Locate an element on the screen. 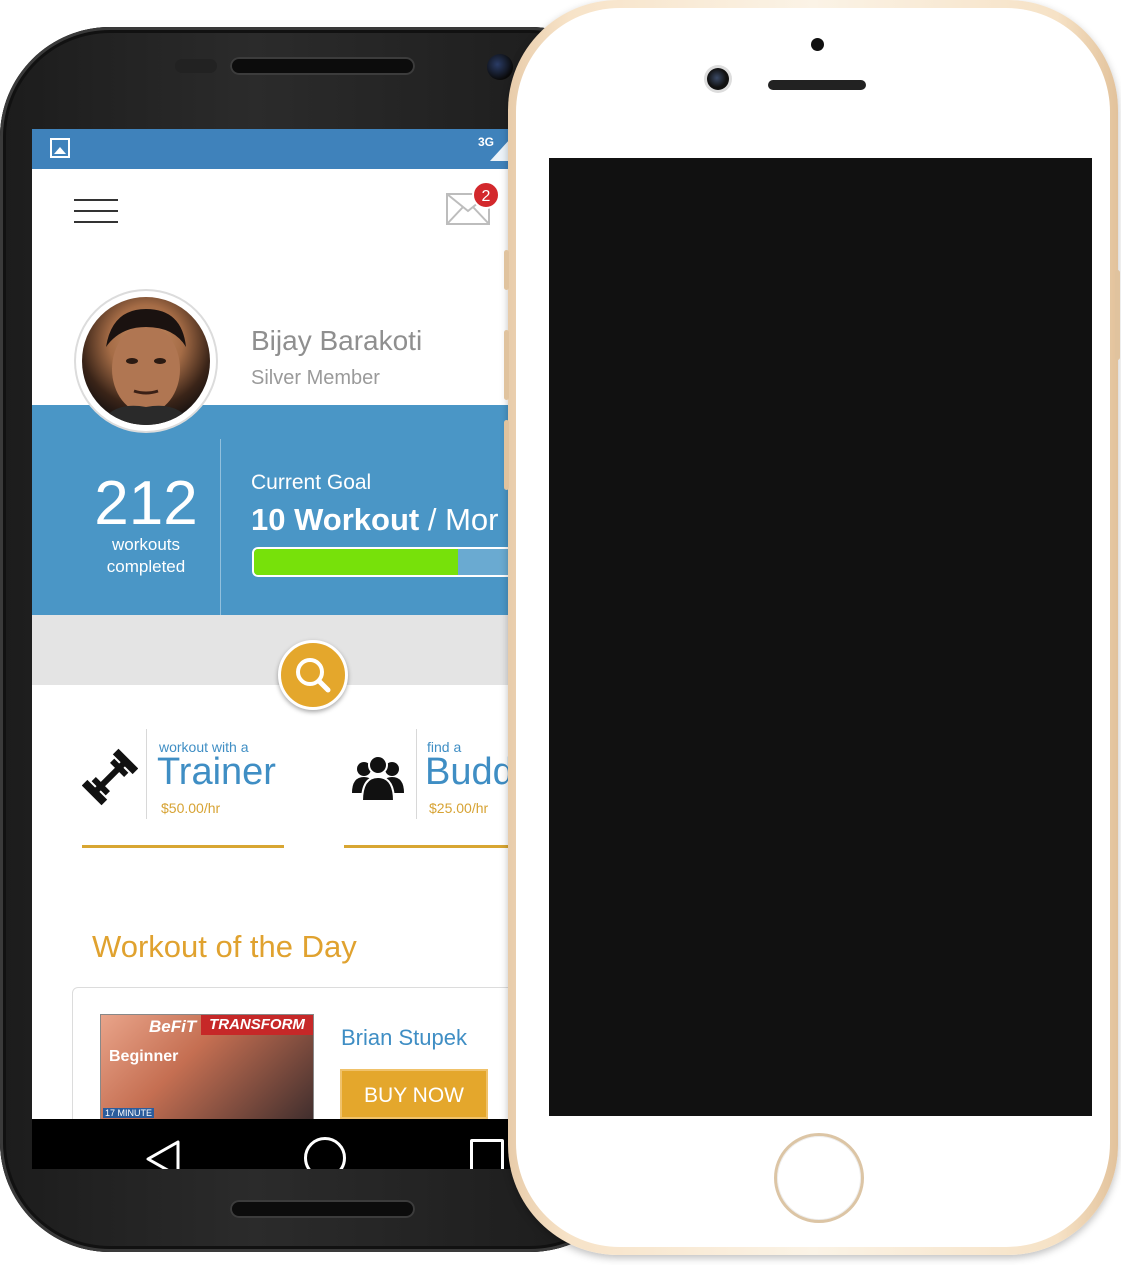  buddy-divider is located at coordinates (416, 774).